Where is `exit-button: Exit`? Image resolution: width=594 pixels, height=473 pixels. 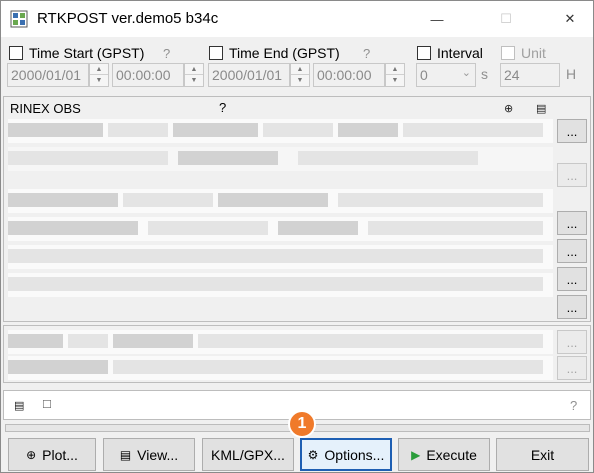
exit-button: Exit is located at coordinates (542, 454).